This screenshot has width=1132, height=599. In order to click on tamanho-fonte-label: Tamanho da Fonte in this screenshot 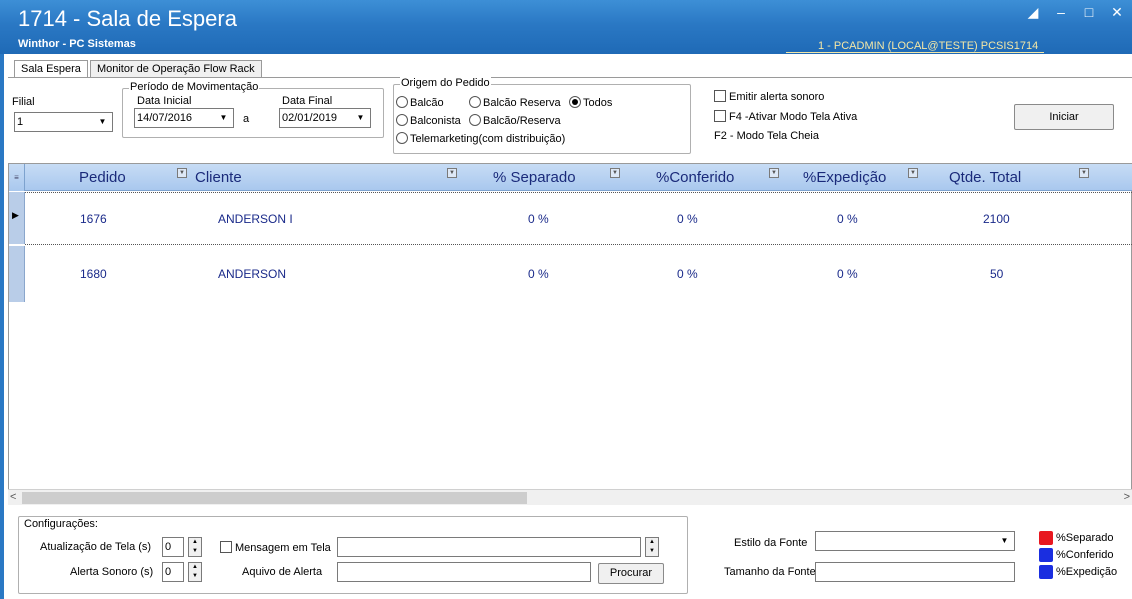, I will do `click(770, 572)`.